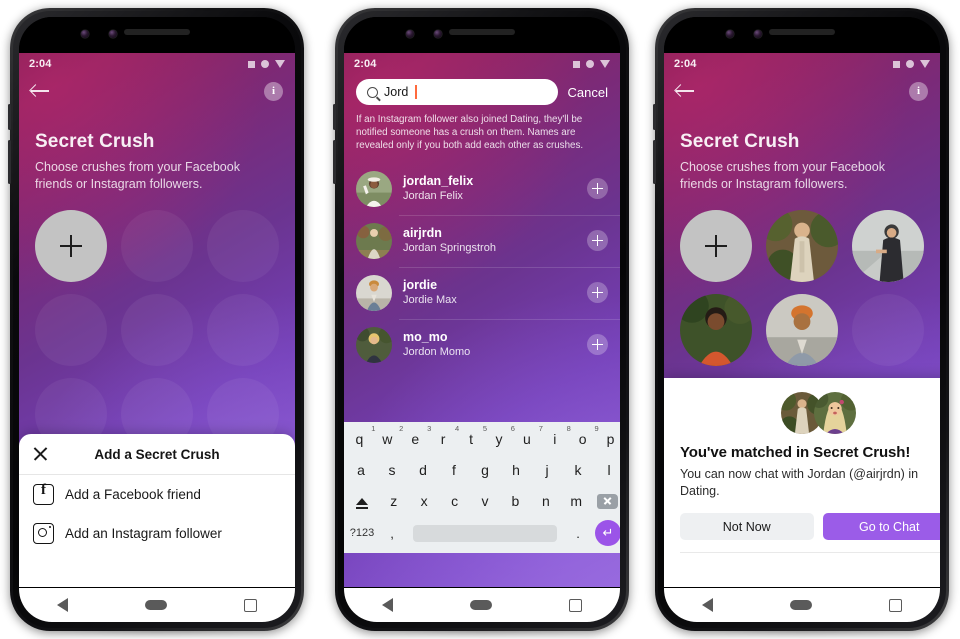  Describe the element at coordinates (609, 439) in the screenshot. I see `key-p: 0p` at that location.